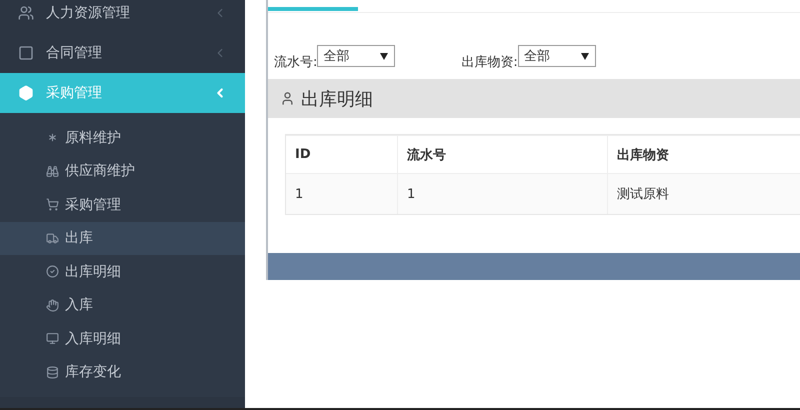  What do you see at coordinates (52, 271) in the screenshot?
I see `check-icon` at bounding box center [52, 271].